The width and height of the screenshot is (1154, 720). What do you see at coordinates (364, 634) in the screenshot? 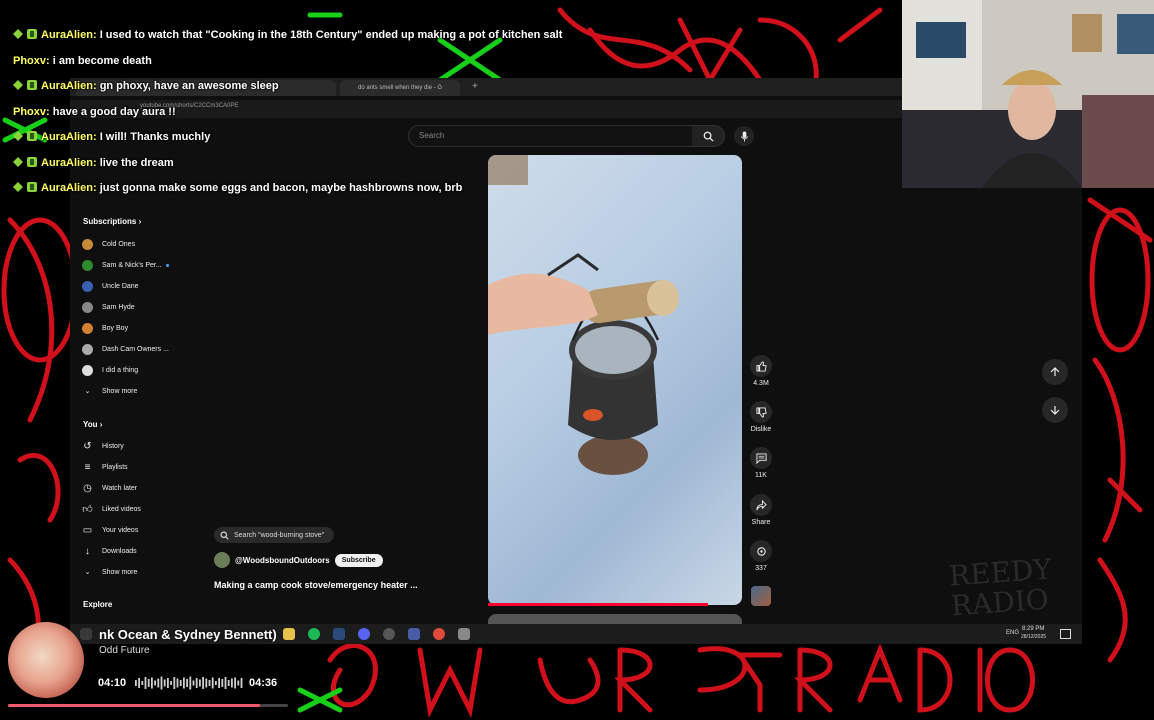
I see `discord-icon` at bounding box center [364, 634].